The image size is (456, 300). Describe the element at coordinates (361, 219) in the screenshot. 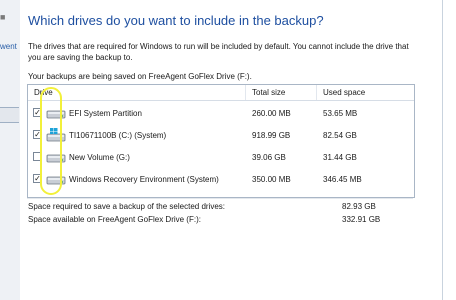

I see `space-available-value: 332.91 GB` at that location.